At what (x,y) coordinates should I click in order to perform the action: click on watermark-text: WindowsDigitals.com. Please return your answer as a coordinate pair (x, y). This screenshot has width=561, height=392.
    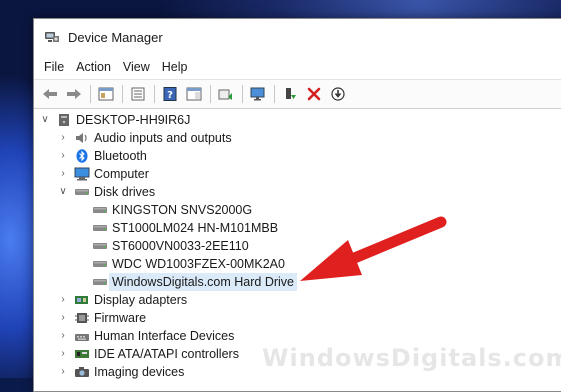
    Looking at the image, I should click on (411, 358).